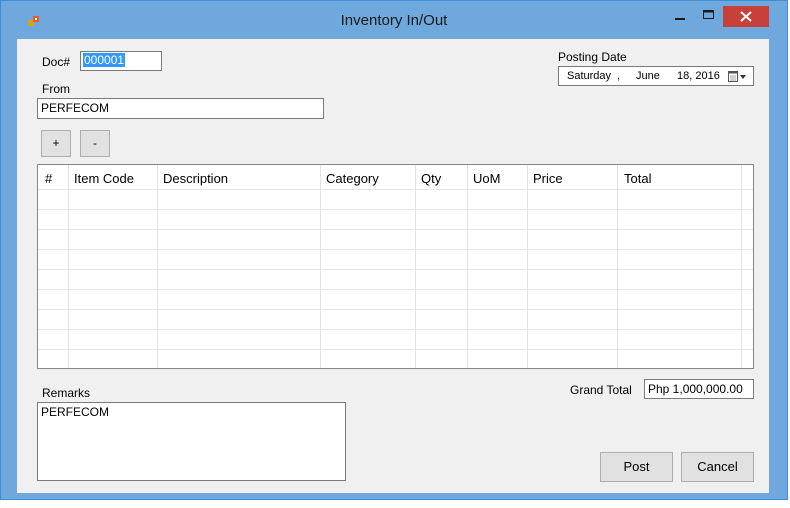 The height and width of the screenshot is (508, 790). What do you see at coordinates (548, 178) in the screenshot?
I see `grid-header-price: Price` at bounding box center [548, 178].